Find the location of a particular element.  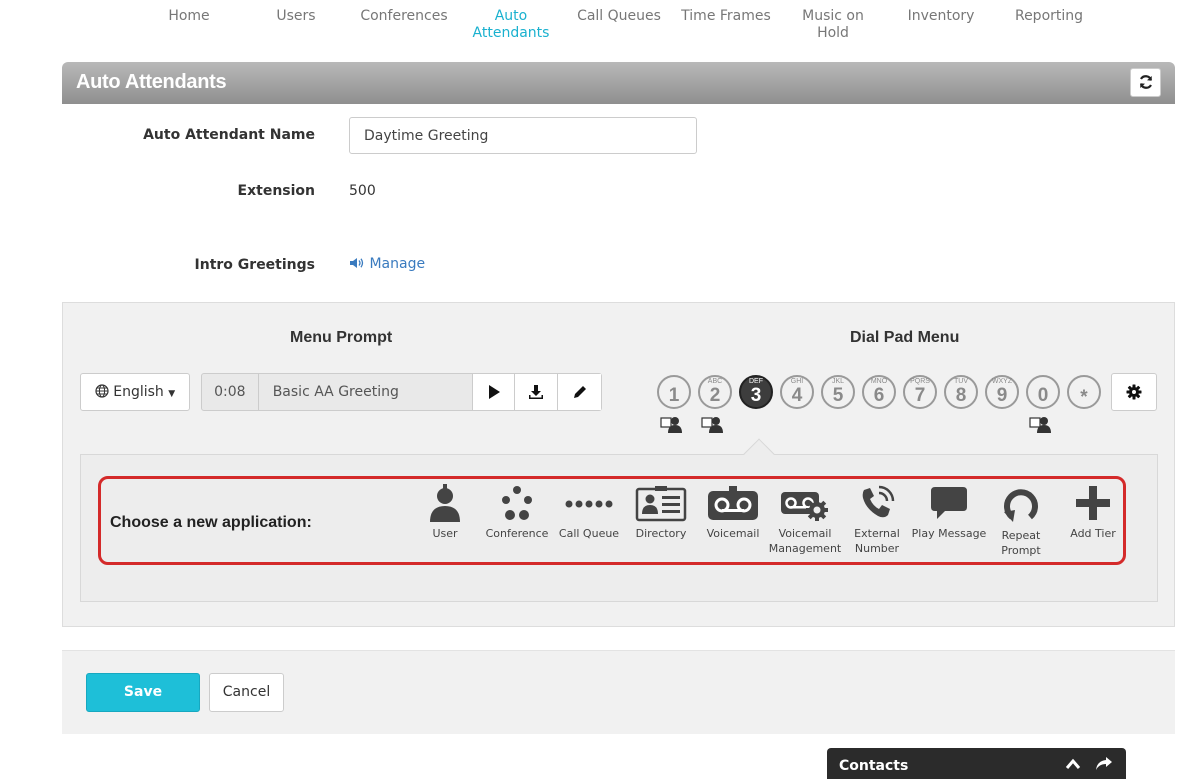

dial-key-5: JKL 5 is located at coordinates (838, 392).